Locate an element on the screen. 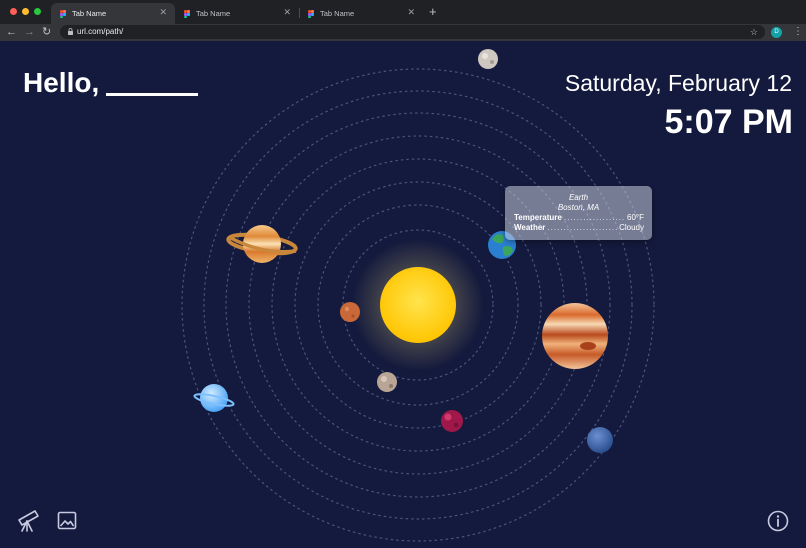  planet-jupiter is located at coordinates (575, 336).